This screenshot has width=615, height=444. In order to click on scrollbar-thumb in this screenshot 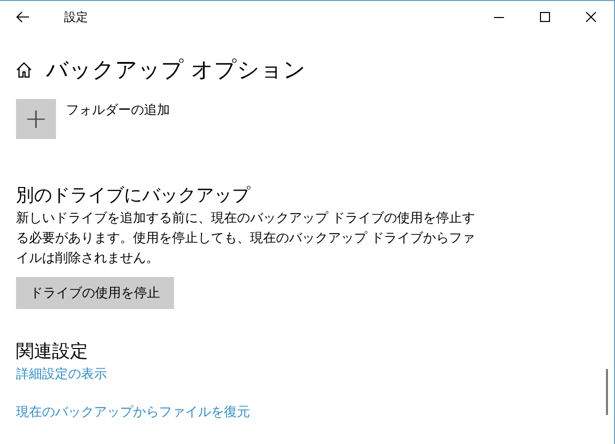, I will do `click(607, 392)`.